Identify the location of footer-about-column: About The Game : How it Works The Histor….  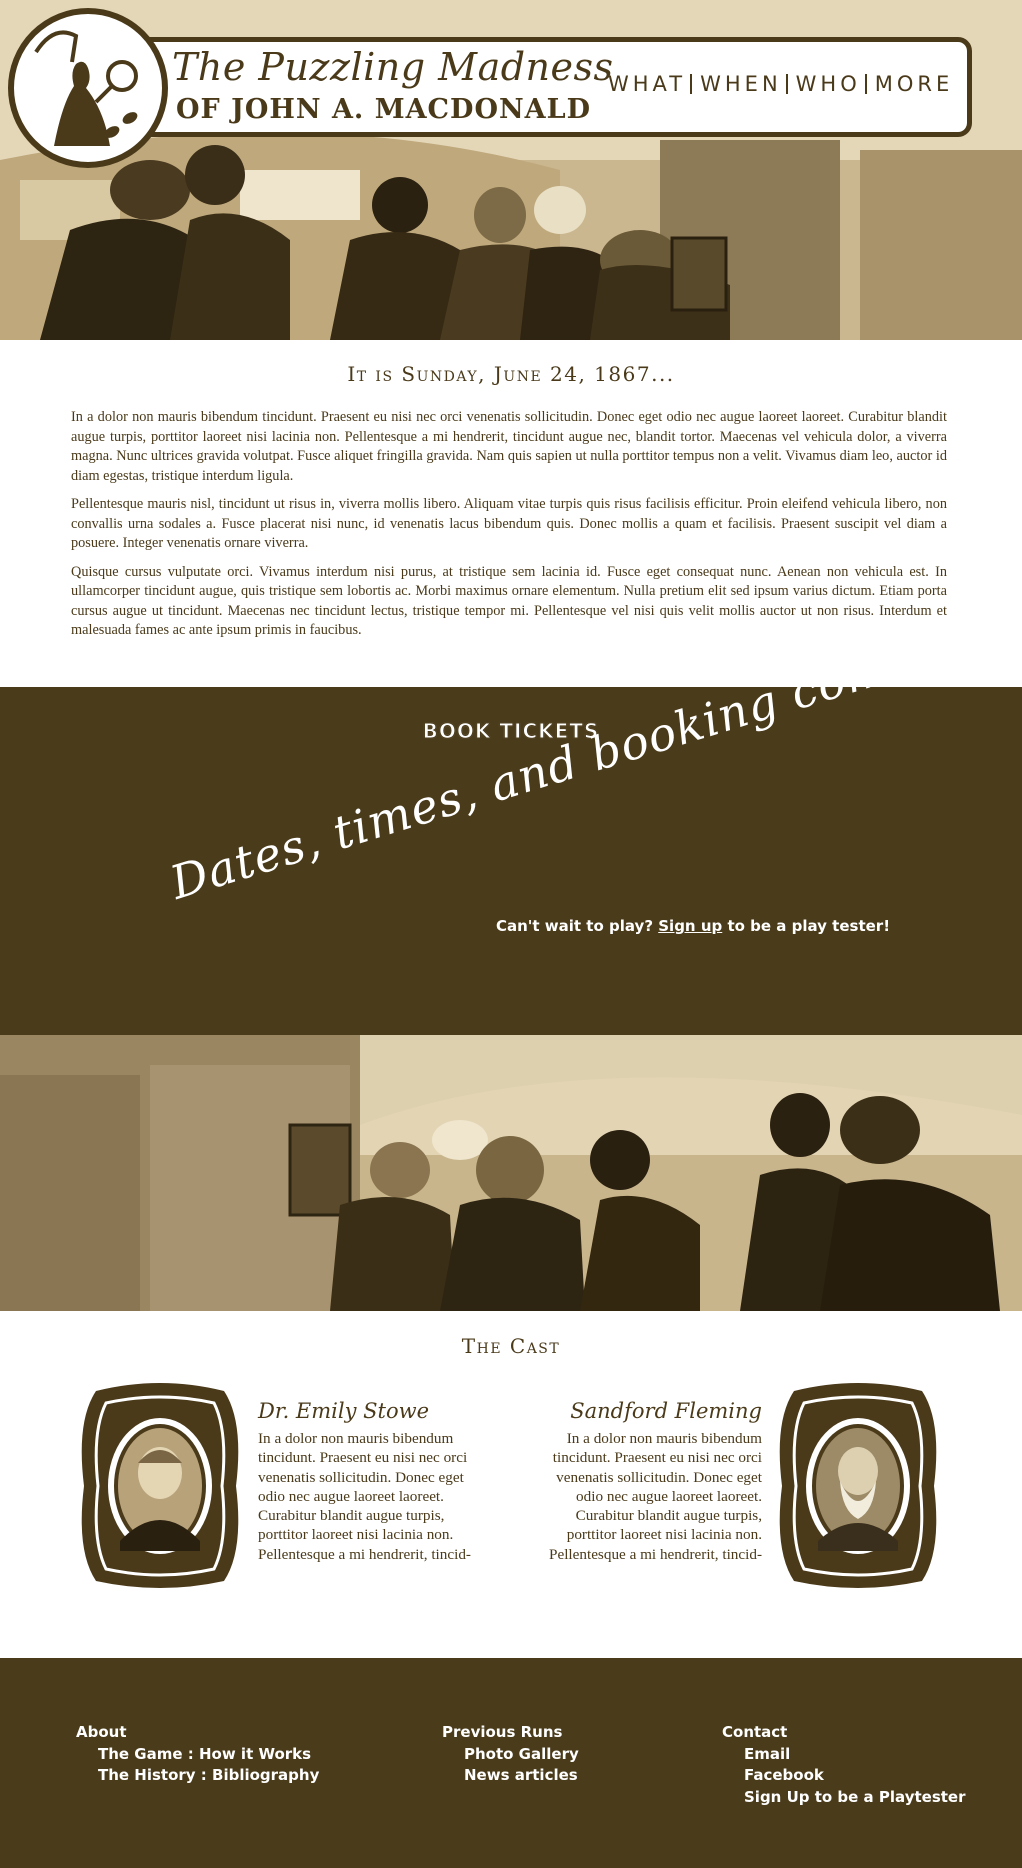
(197, 1754).